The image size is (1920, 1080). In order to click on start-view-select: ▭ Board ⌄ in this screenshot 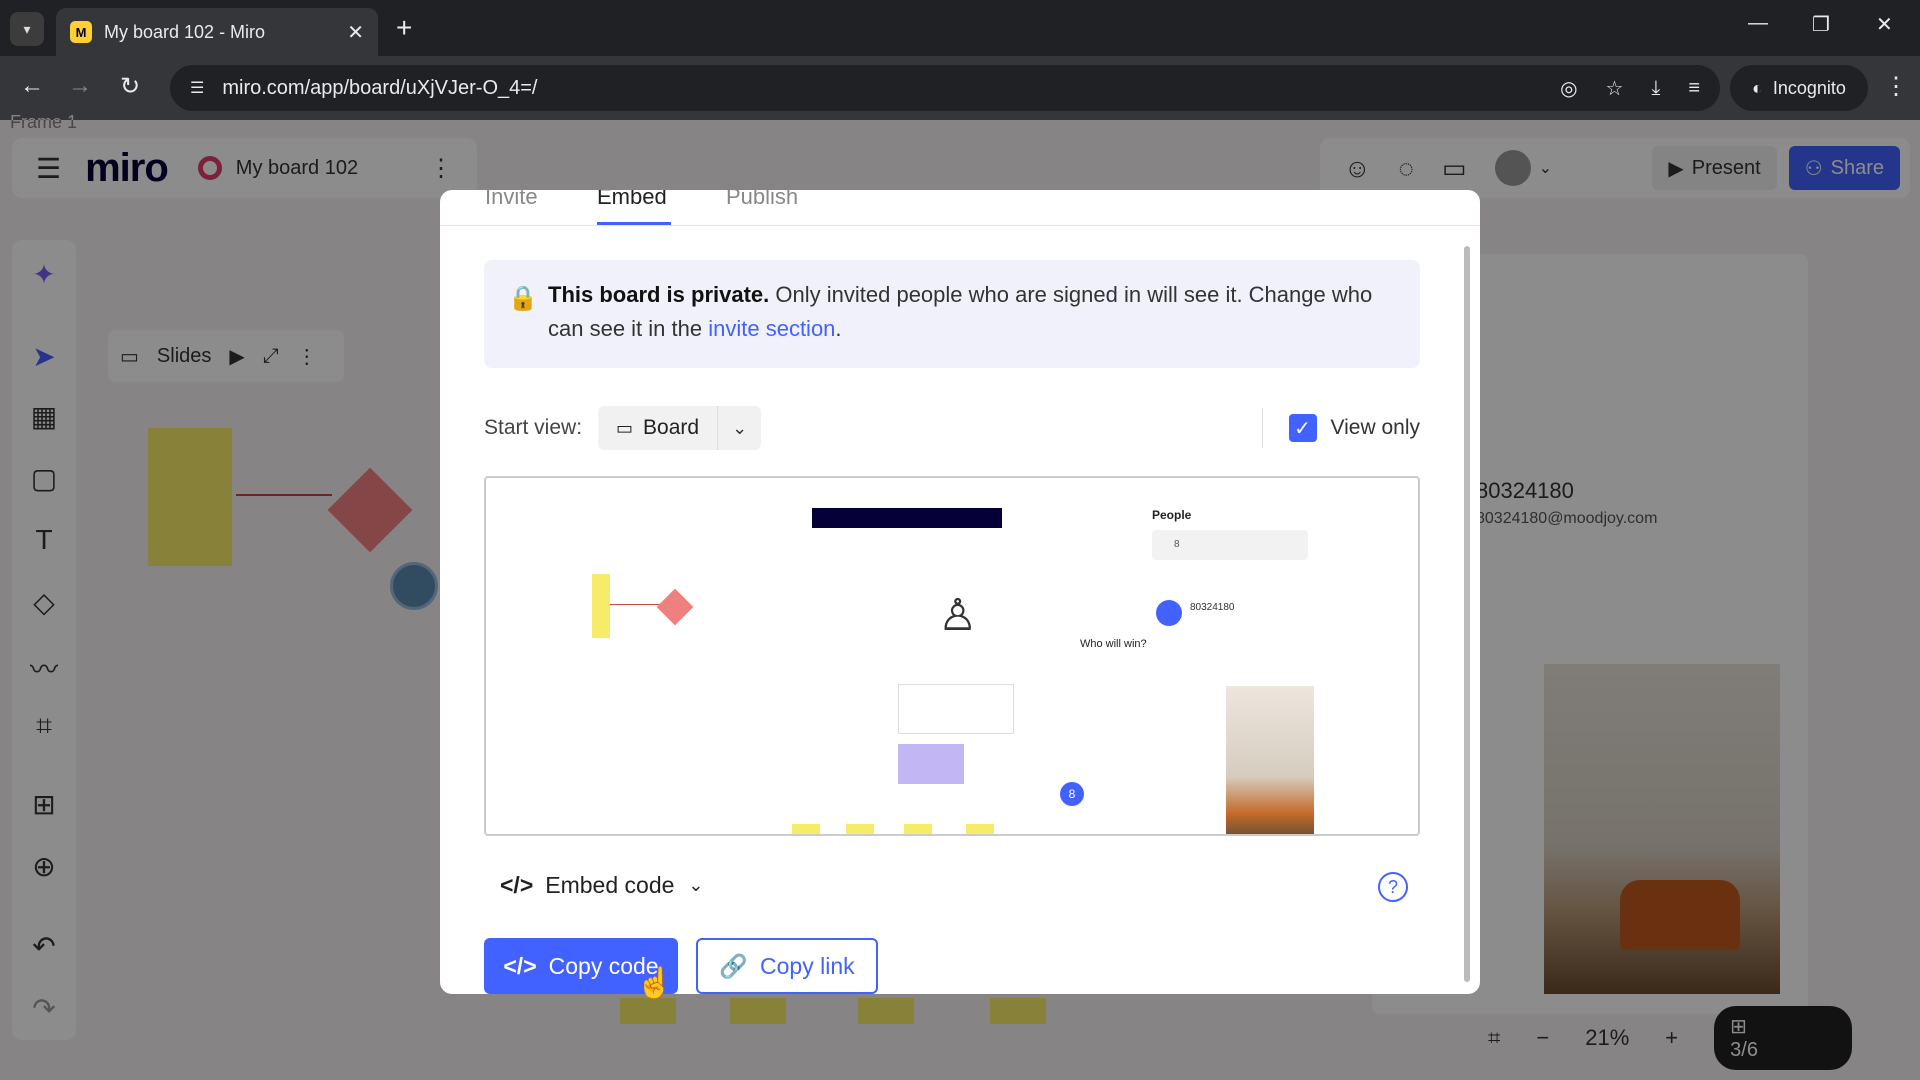, I will do `click(680, 428)`.